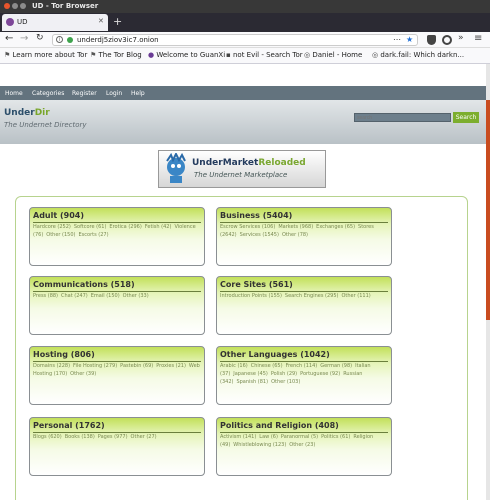 The height and width of the screenshot is (500, 490). What do you see at coordinates (461, 38) in the screenshot?
I see `extensions-icon: »` at bounding box center [461, 38].